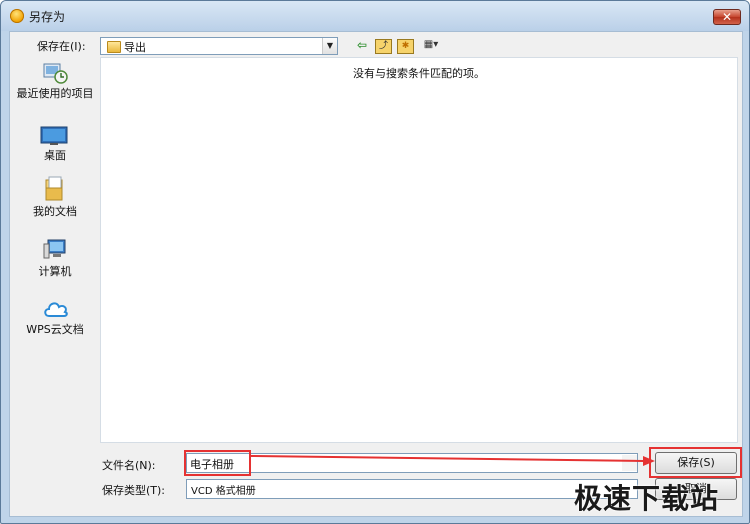 Image resolution: width=750 pixels, height=524 pixels. I want to click on annotation-arrow, so click(453, 460).